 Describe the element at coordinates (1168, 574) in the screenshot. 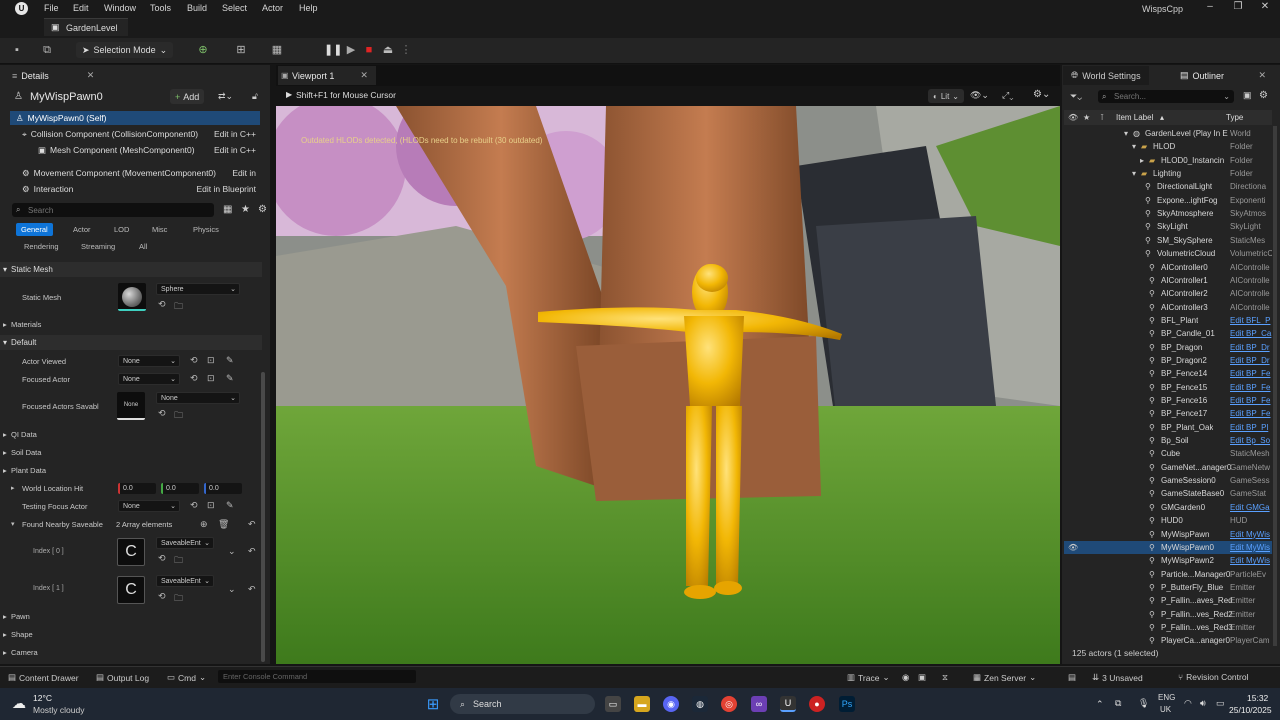

I see `outliner-row: ⚲ Particle...Manager0 ParticleEv` at that location.